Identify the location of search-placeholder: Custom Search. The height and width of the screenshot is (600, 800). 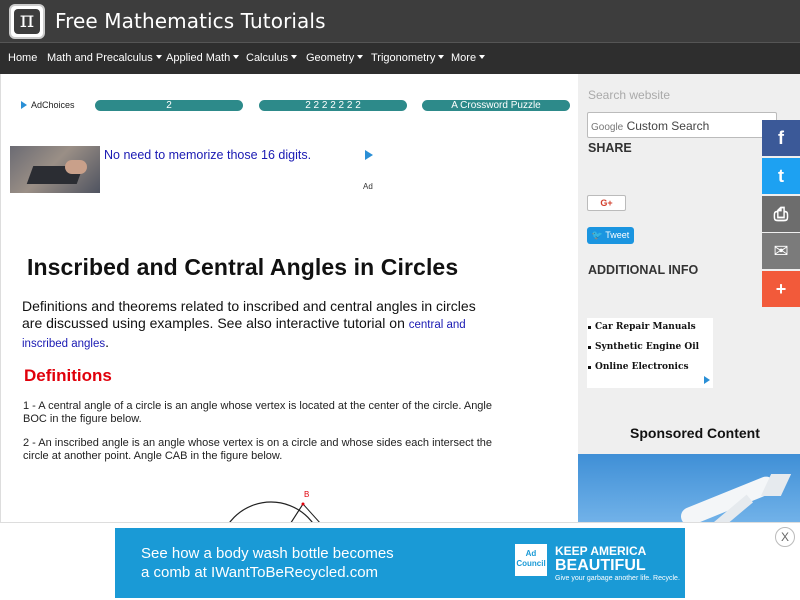
(668, 126).